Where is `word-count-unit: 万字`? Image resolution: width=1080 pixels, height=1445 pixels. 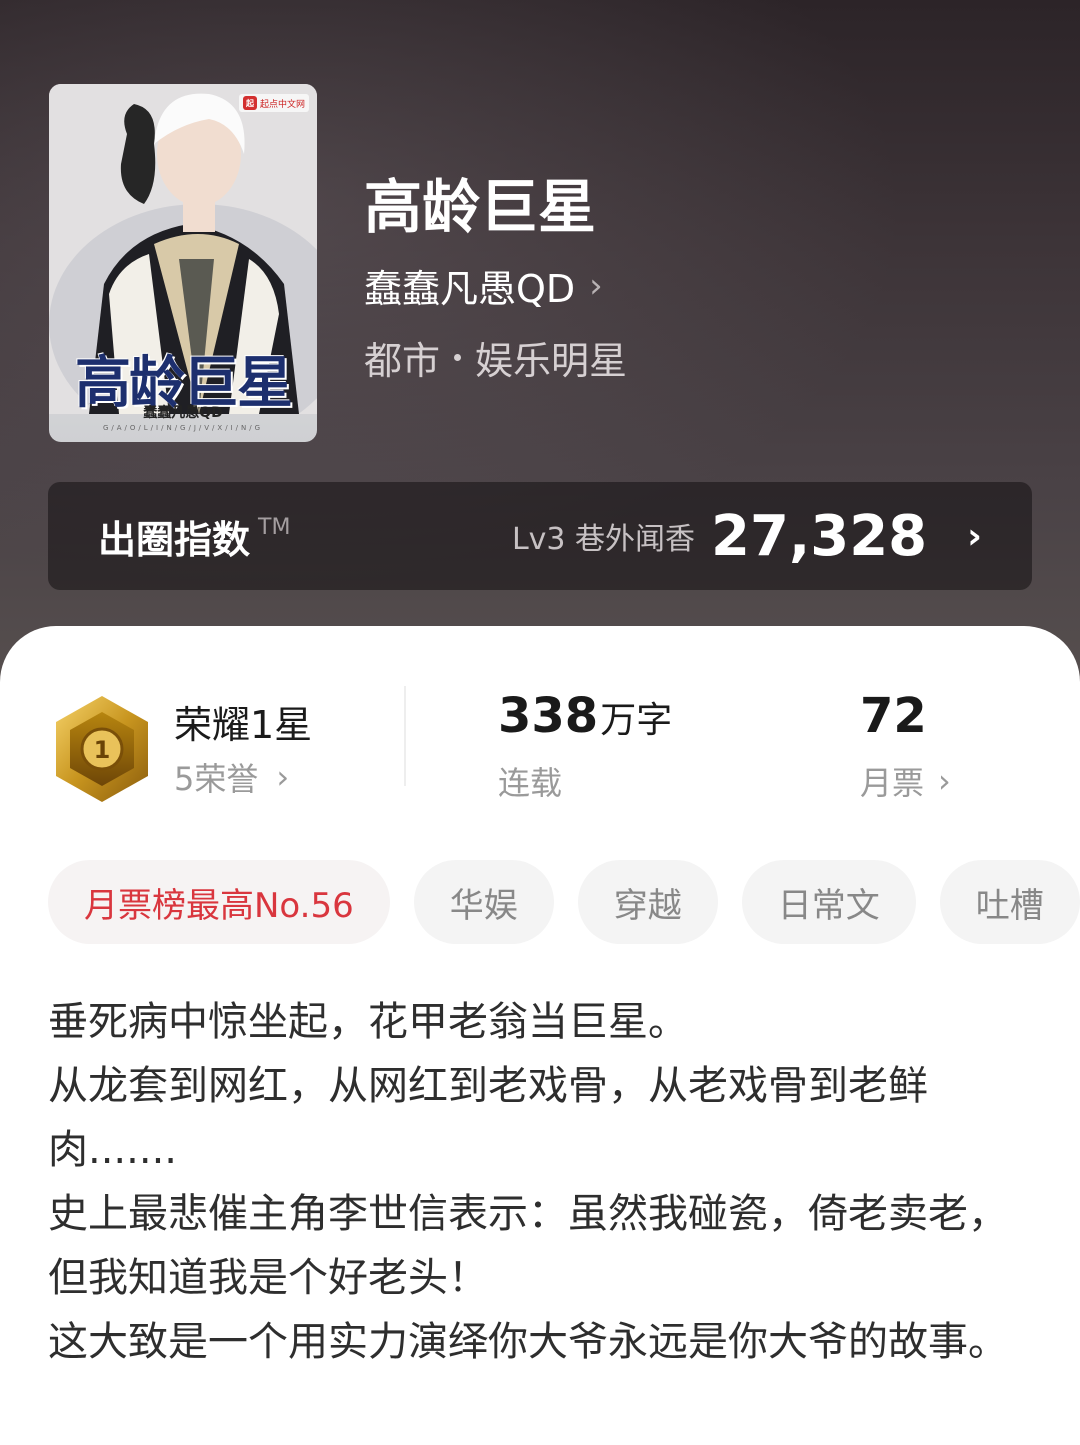
word-count-unit: 万字 is located at coordinates (636, 720).